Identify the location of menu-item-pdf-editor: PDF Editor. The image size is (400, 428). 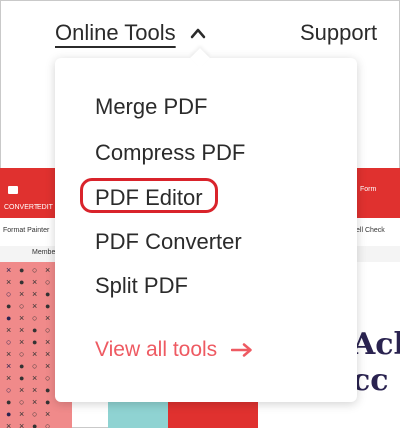
(149, 198).